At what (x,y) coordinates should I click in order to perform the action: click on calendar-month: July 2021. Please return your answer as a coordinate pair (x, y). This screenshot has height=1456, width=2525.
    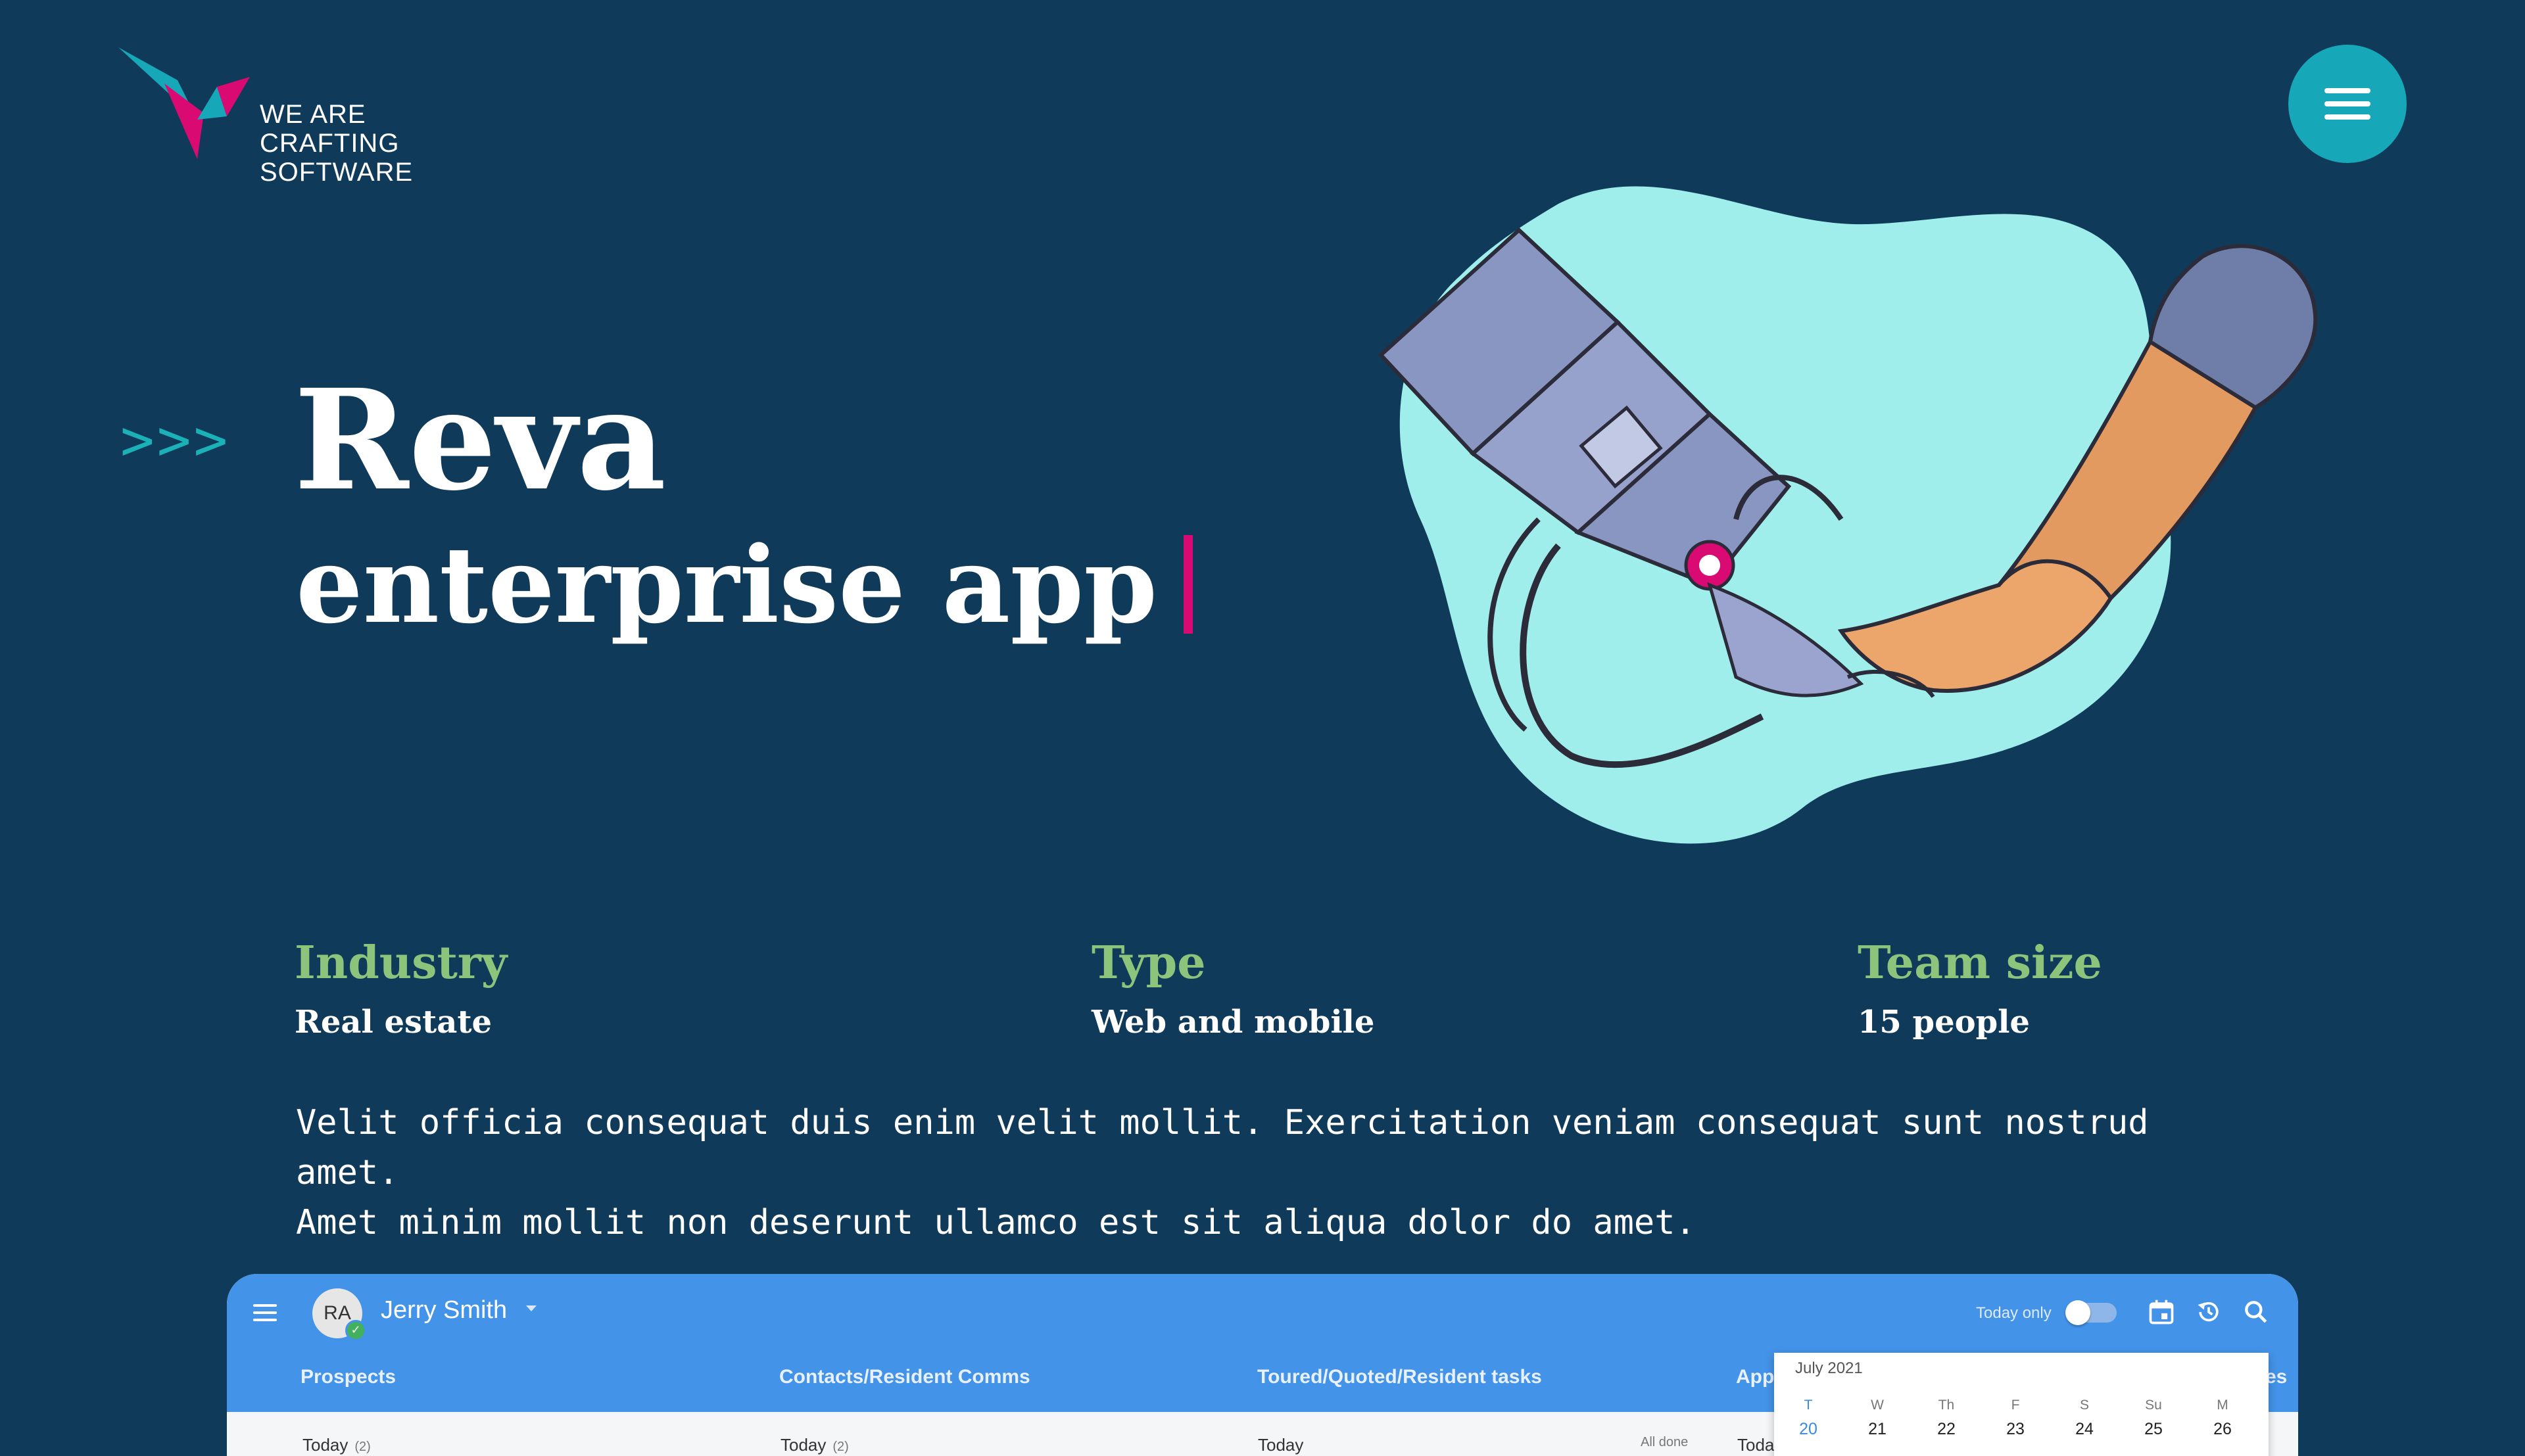
    Looking at the image, I should click on (1829, 1368).